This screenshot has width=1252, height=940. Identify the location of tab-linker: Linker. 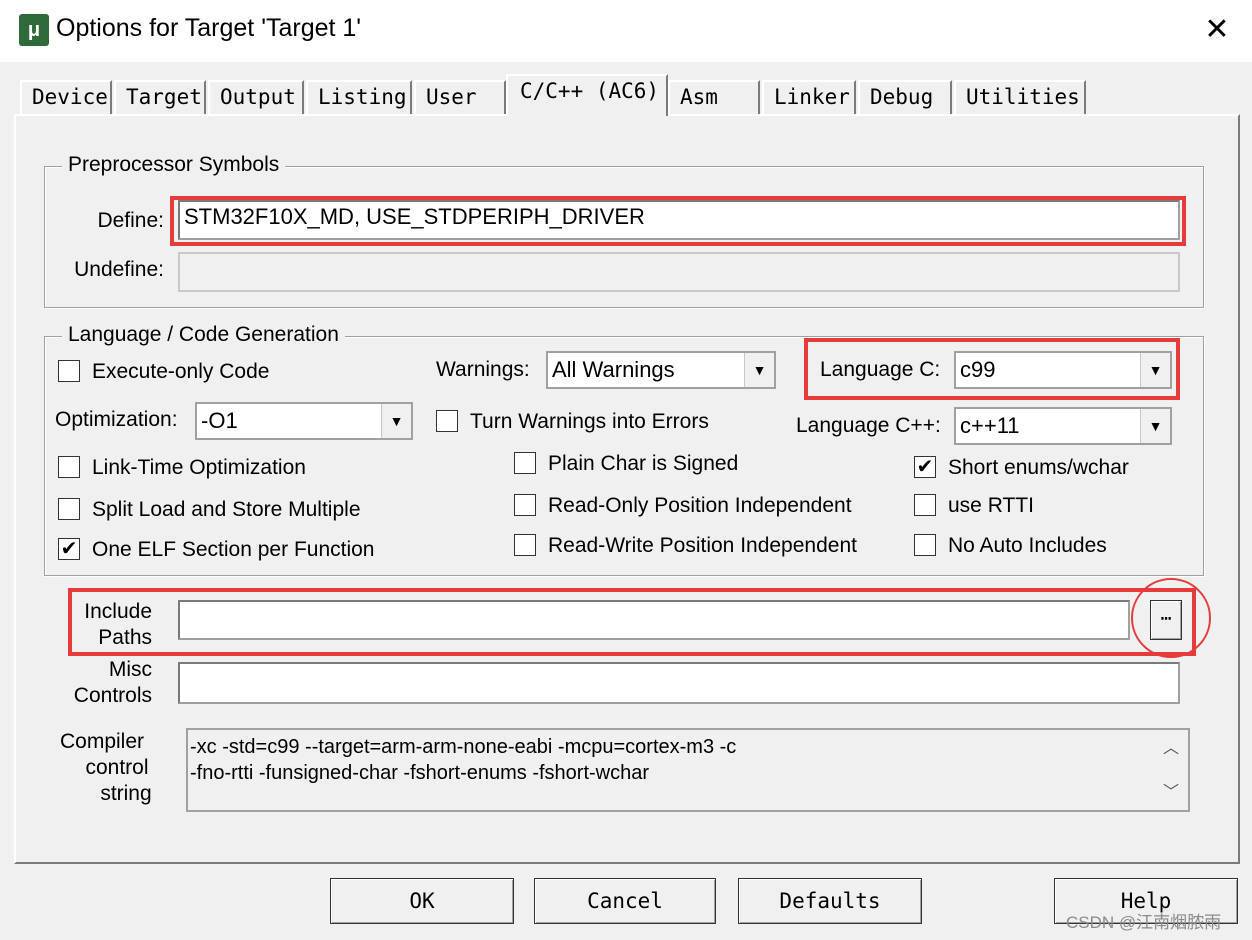
(809, 97).